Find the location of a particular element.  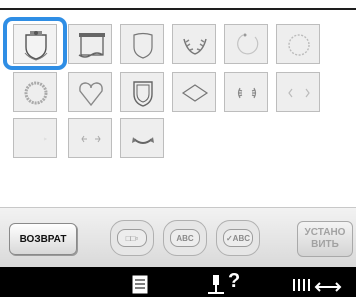

shapes-icon: □□▫ is located at coordinates (132, 238).